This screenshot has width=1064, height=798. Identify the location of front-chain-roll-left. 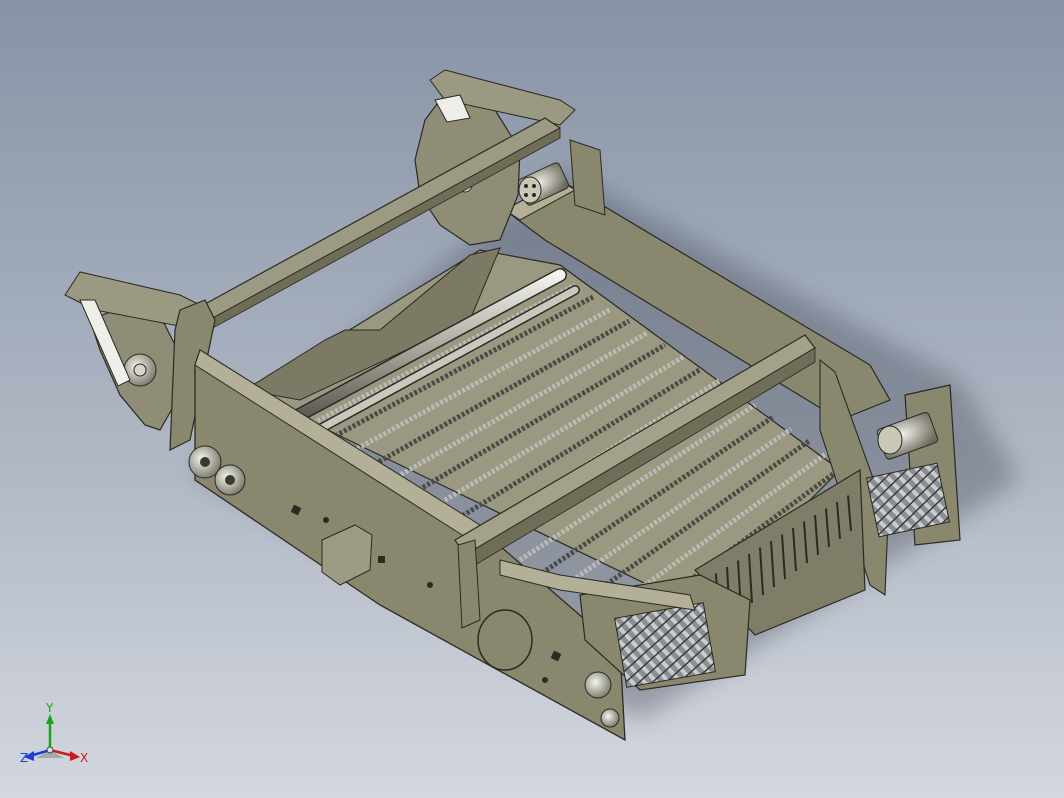
(665, 645).